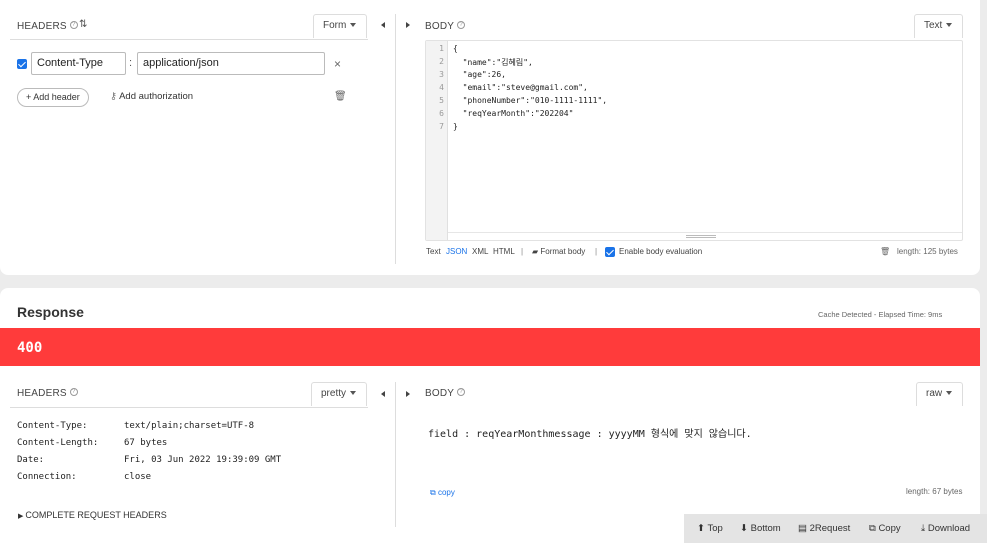  What do you see at coordinates (337, 64) in the screenshot?
I see `remove-header-icon: ×` at bounding box center [337, 64].